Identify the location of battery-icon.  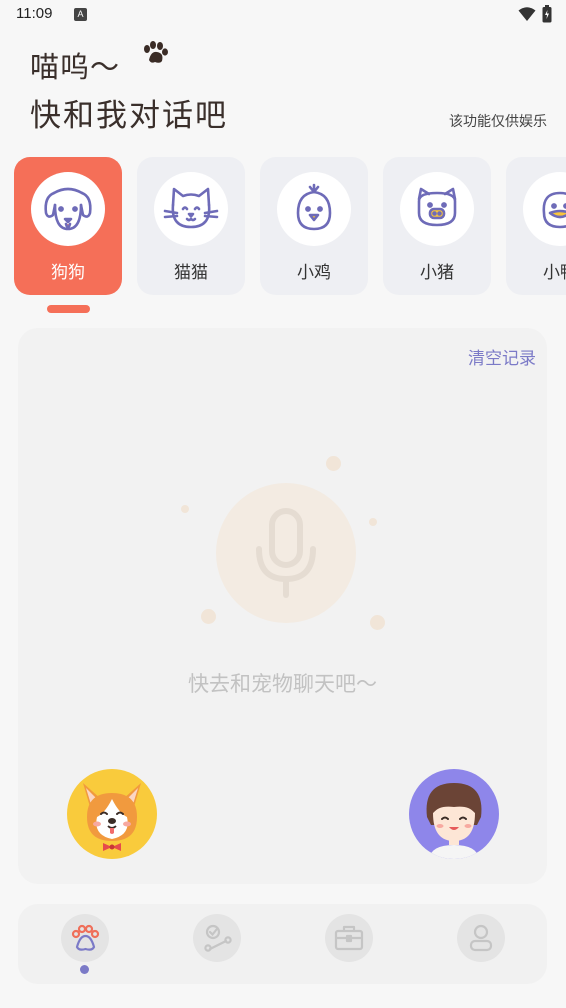
(547, 14).